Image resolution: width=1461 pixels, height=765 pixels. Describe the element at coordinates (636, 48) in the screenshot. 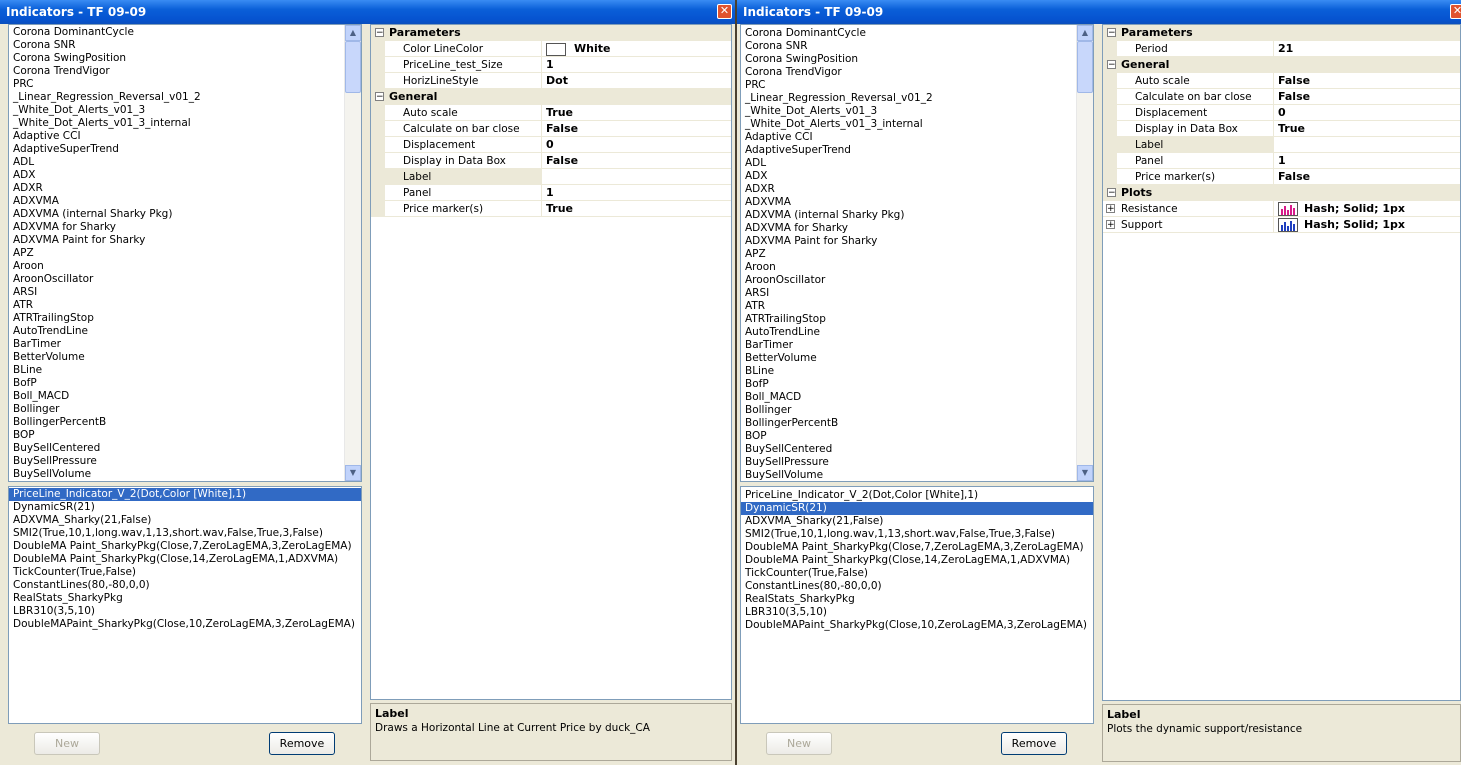

I see `property-value: White` at that location.